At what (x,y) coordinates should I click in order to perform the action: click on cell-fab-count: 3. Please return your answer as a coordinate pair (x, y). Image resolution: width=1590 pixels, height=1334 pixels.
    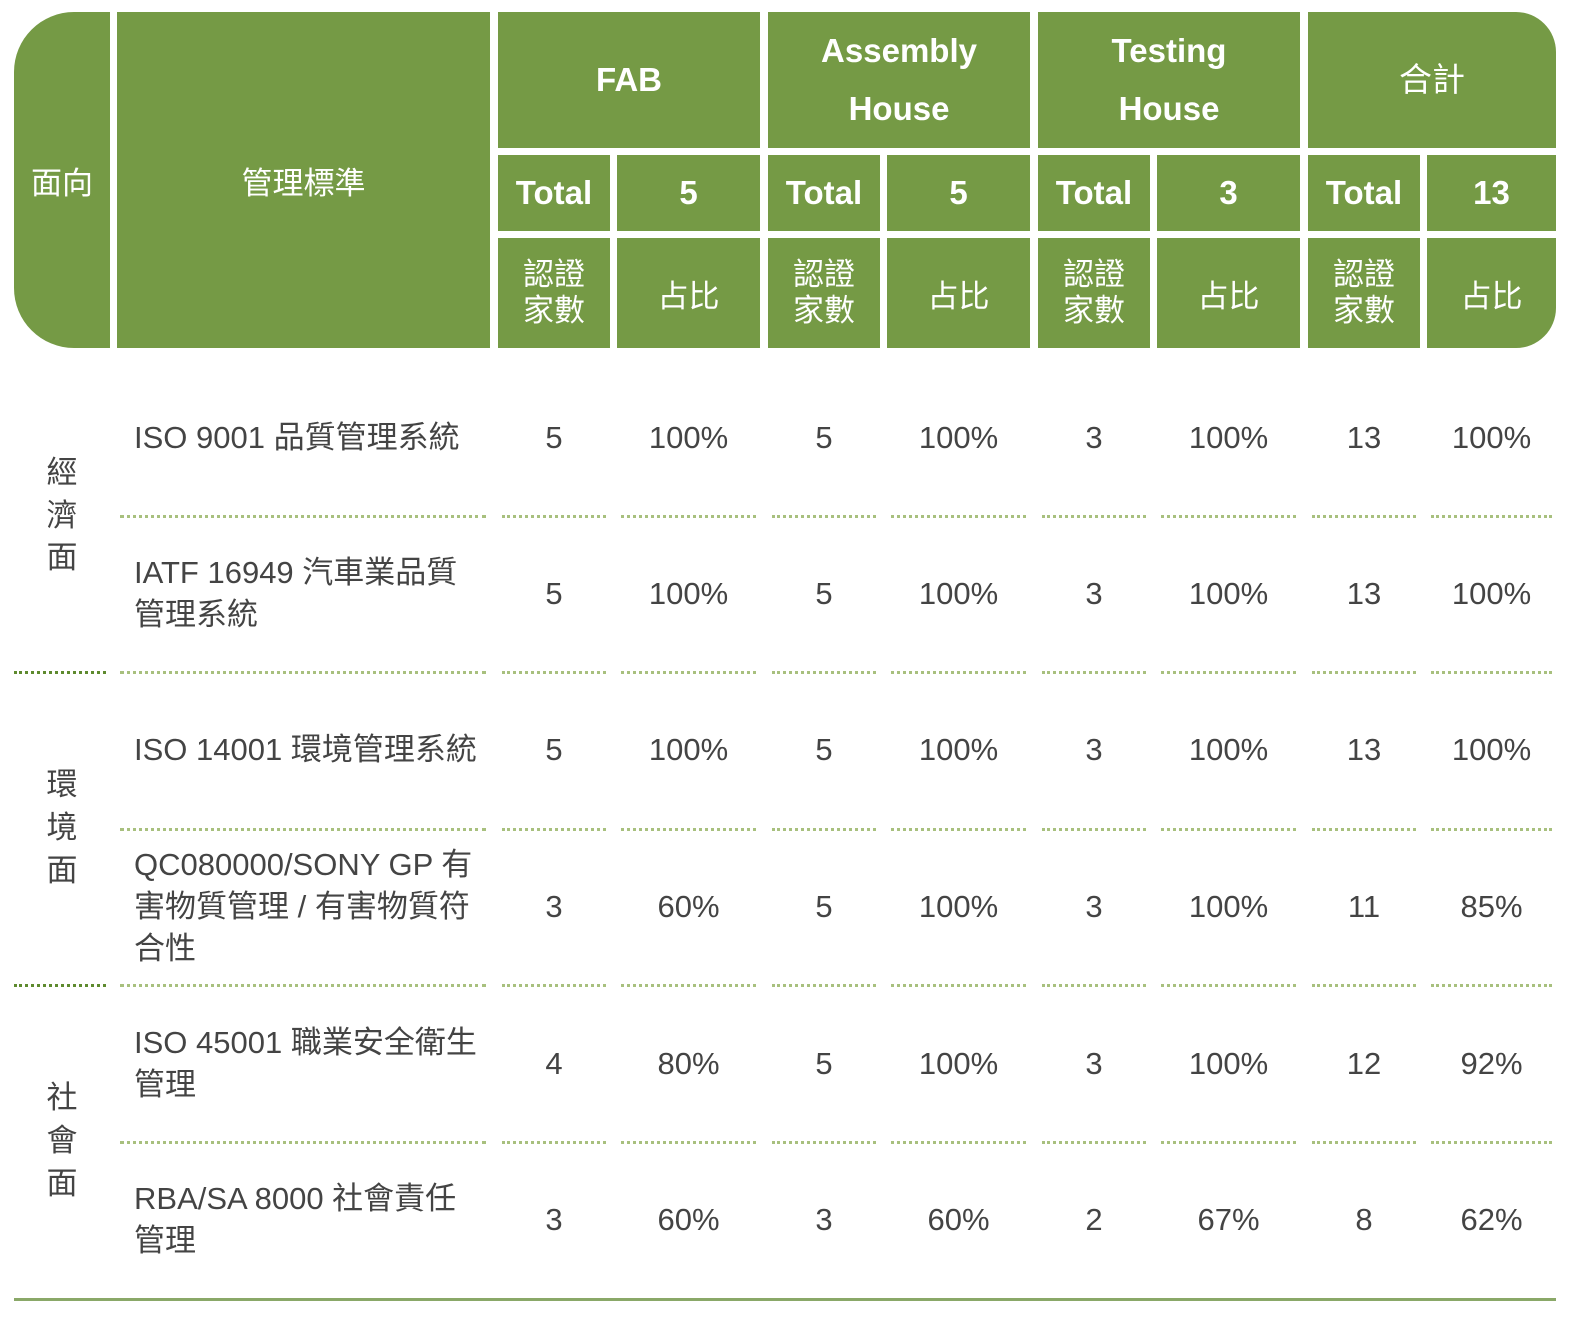
    Looking at the image, I should click on (554, 906).